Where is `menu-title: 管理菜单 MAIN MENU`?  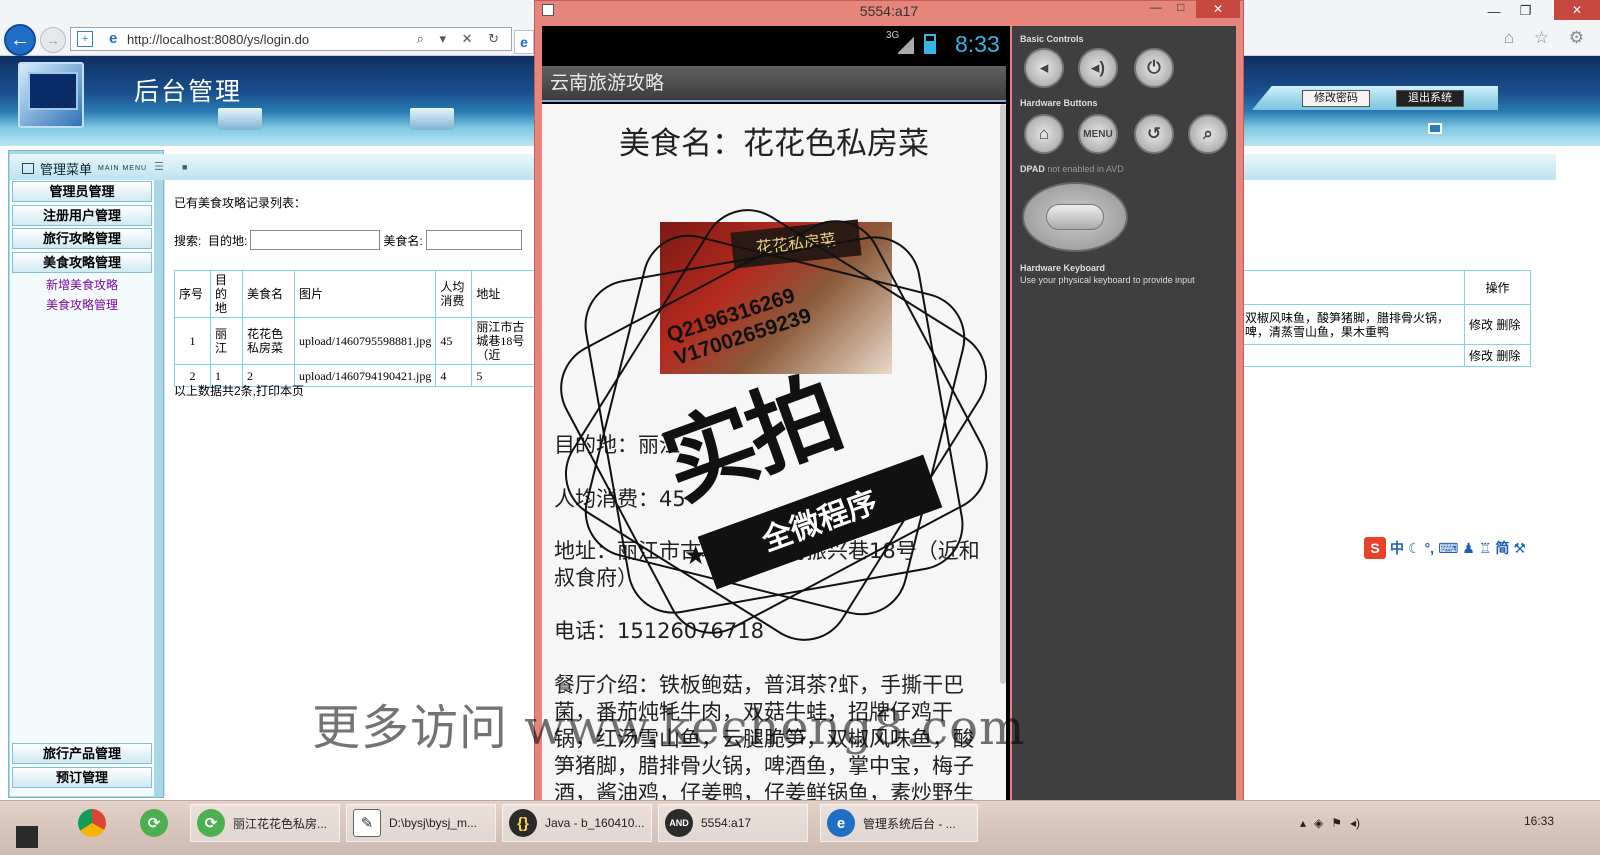 menu-title: 管理菜单 MAIN MENU is located at coordinates (84, 168).